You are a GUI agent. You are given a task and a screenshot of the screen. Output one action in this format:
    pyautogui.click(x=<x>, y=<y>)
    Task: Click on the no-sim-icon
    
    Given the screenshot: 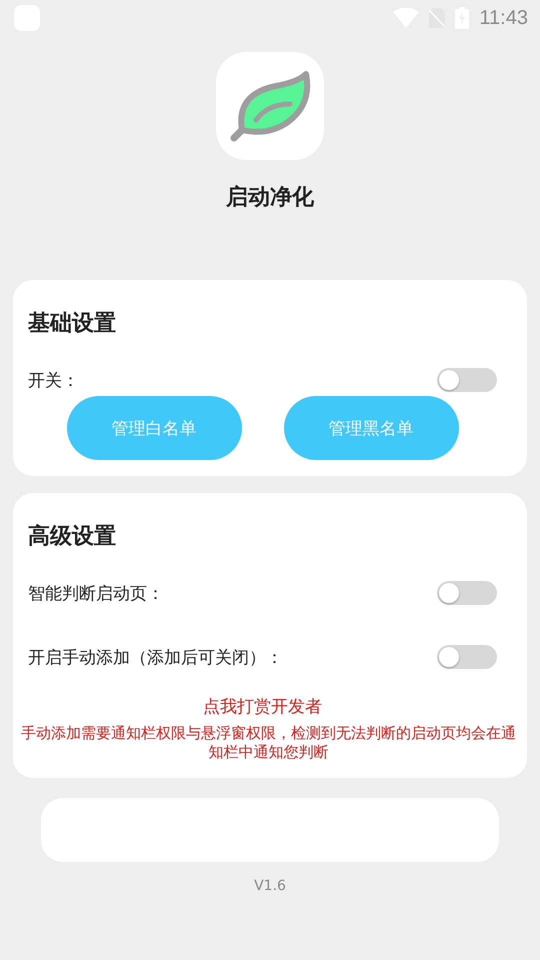 What is the action you would take?
    pyautogui.click(x=437, y=18)
    